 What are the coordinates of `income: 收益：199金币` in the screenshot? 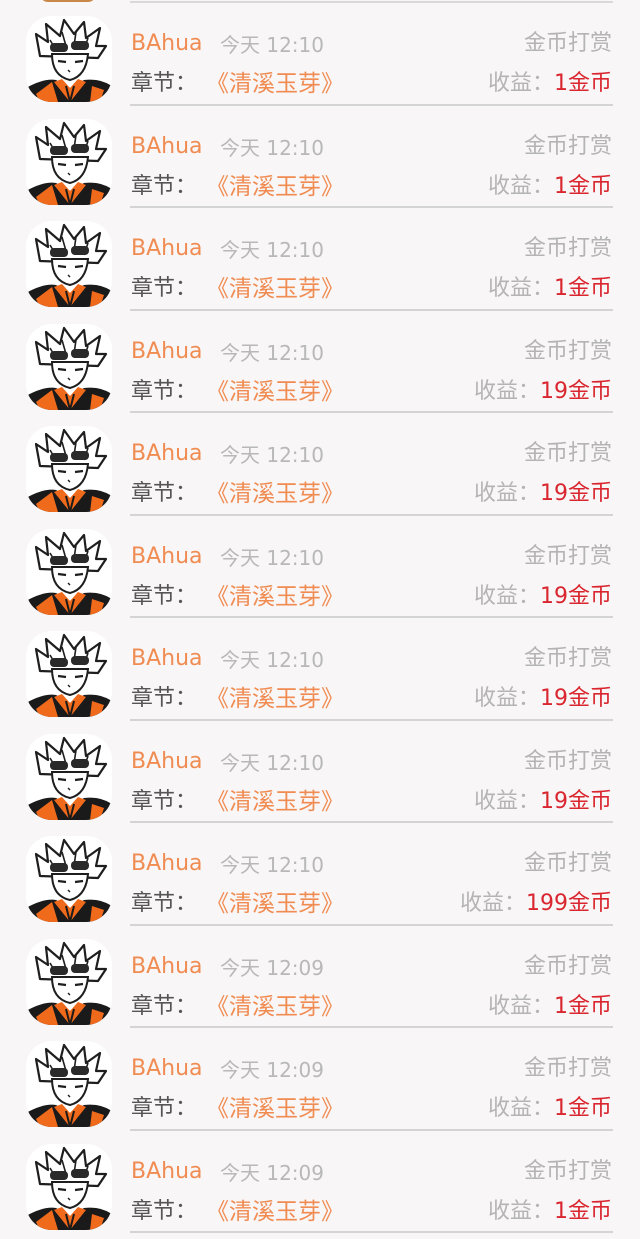 It's located at (536, 904).